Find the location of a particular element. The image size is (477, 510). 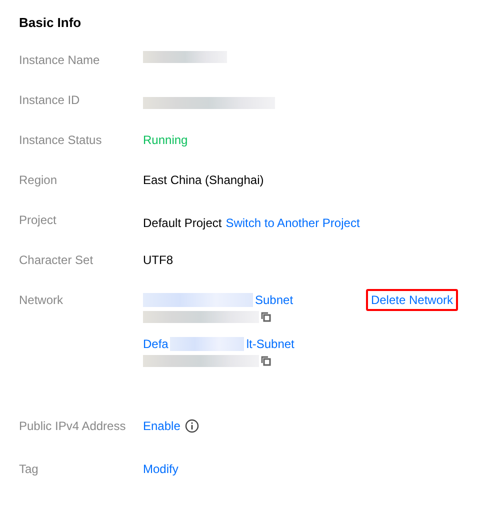

network-link: Defa is located at coordinates (155, 344).